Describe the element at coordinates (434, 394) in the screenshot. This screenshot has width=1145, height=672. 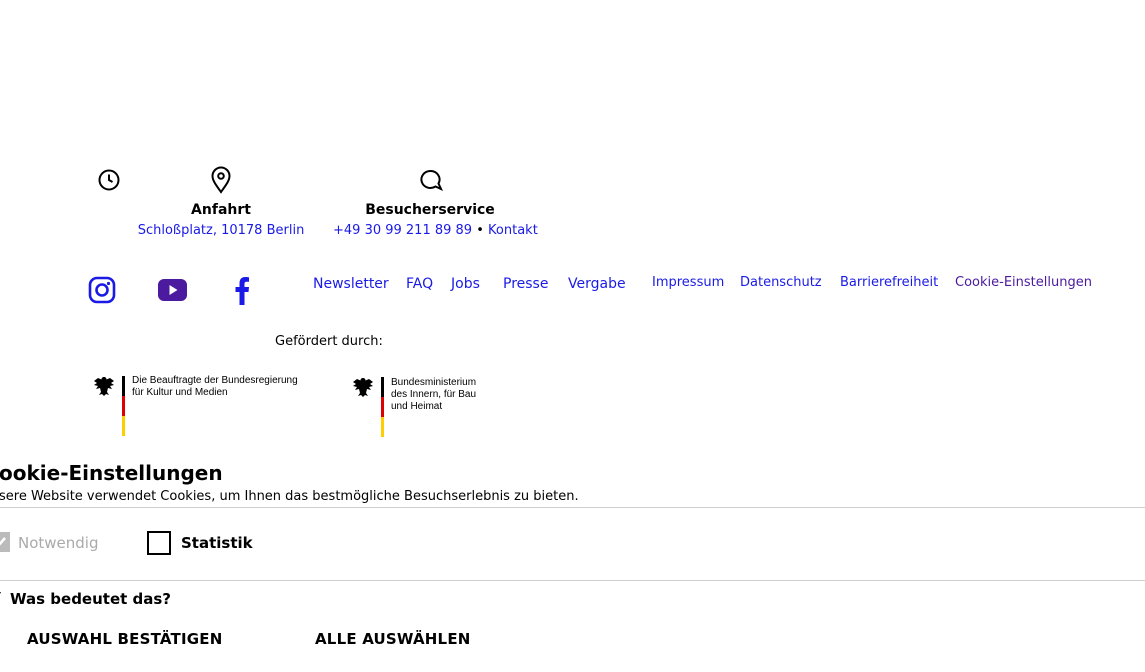
I see `logo-bmi-line2: des Innern, für Bau` at that location.